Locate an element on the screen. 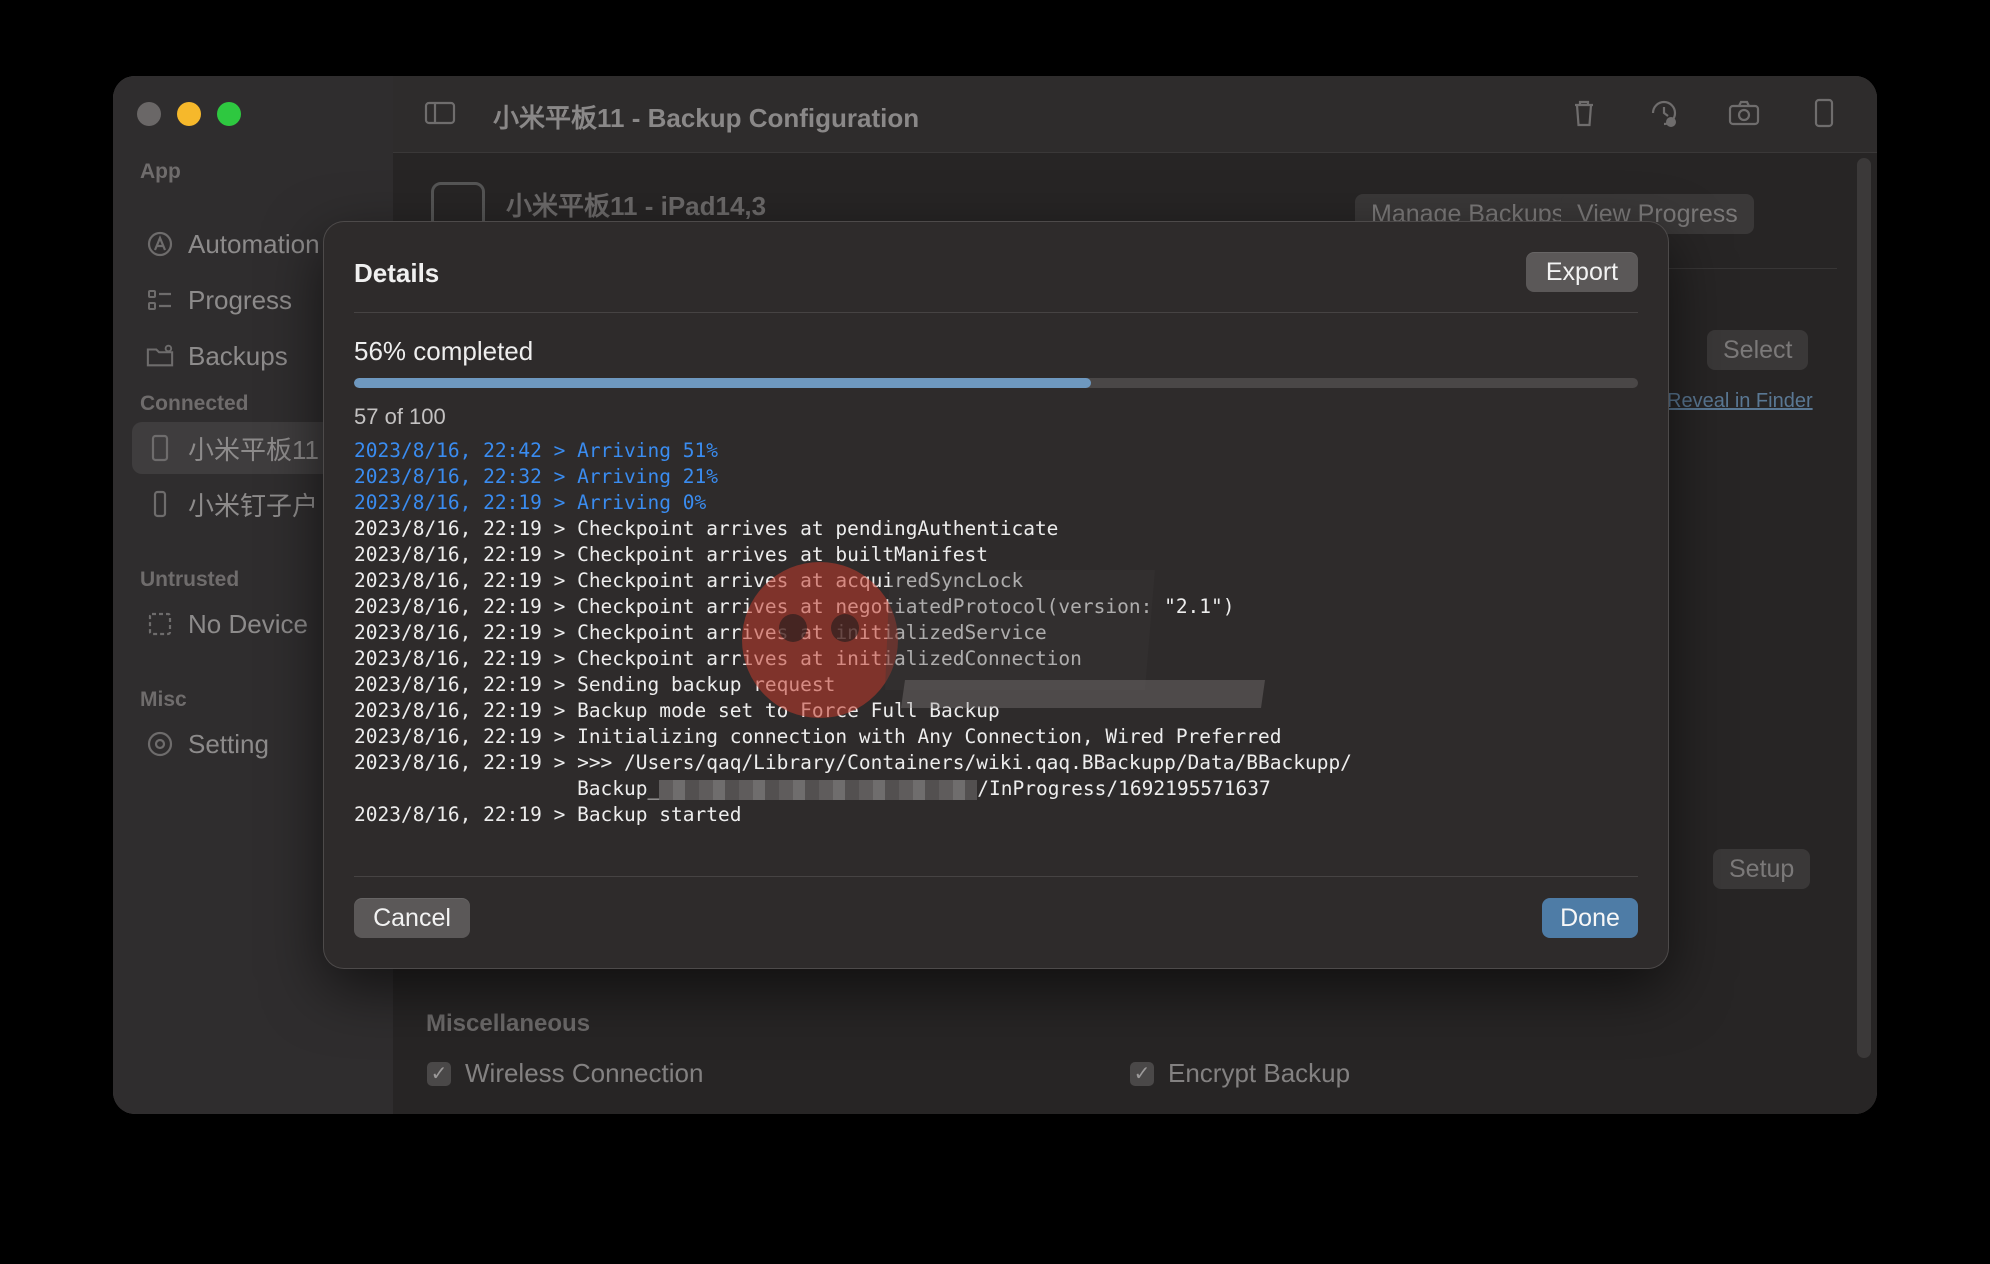 The width and height of the screenshot is (1990, 1264). done-button: Done is located at coordinates (1590, 918).